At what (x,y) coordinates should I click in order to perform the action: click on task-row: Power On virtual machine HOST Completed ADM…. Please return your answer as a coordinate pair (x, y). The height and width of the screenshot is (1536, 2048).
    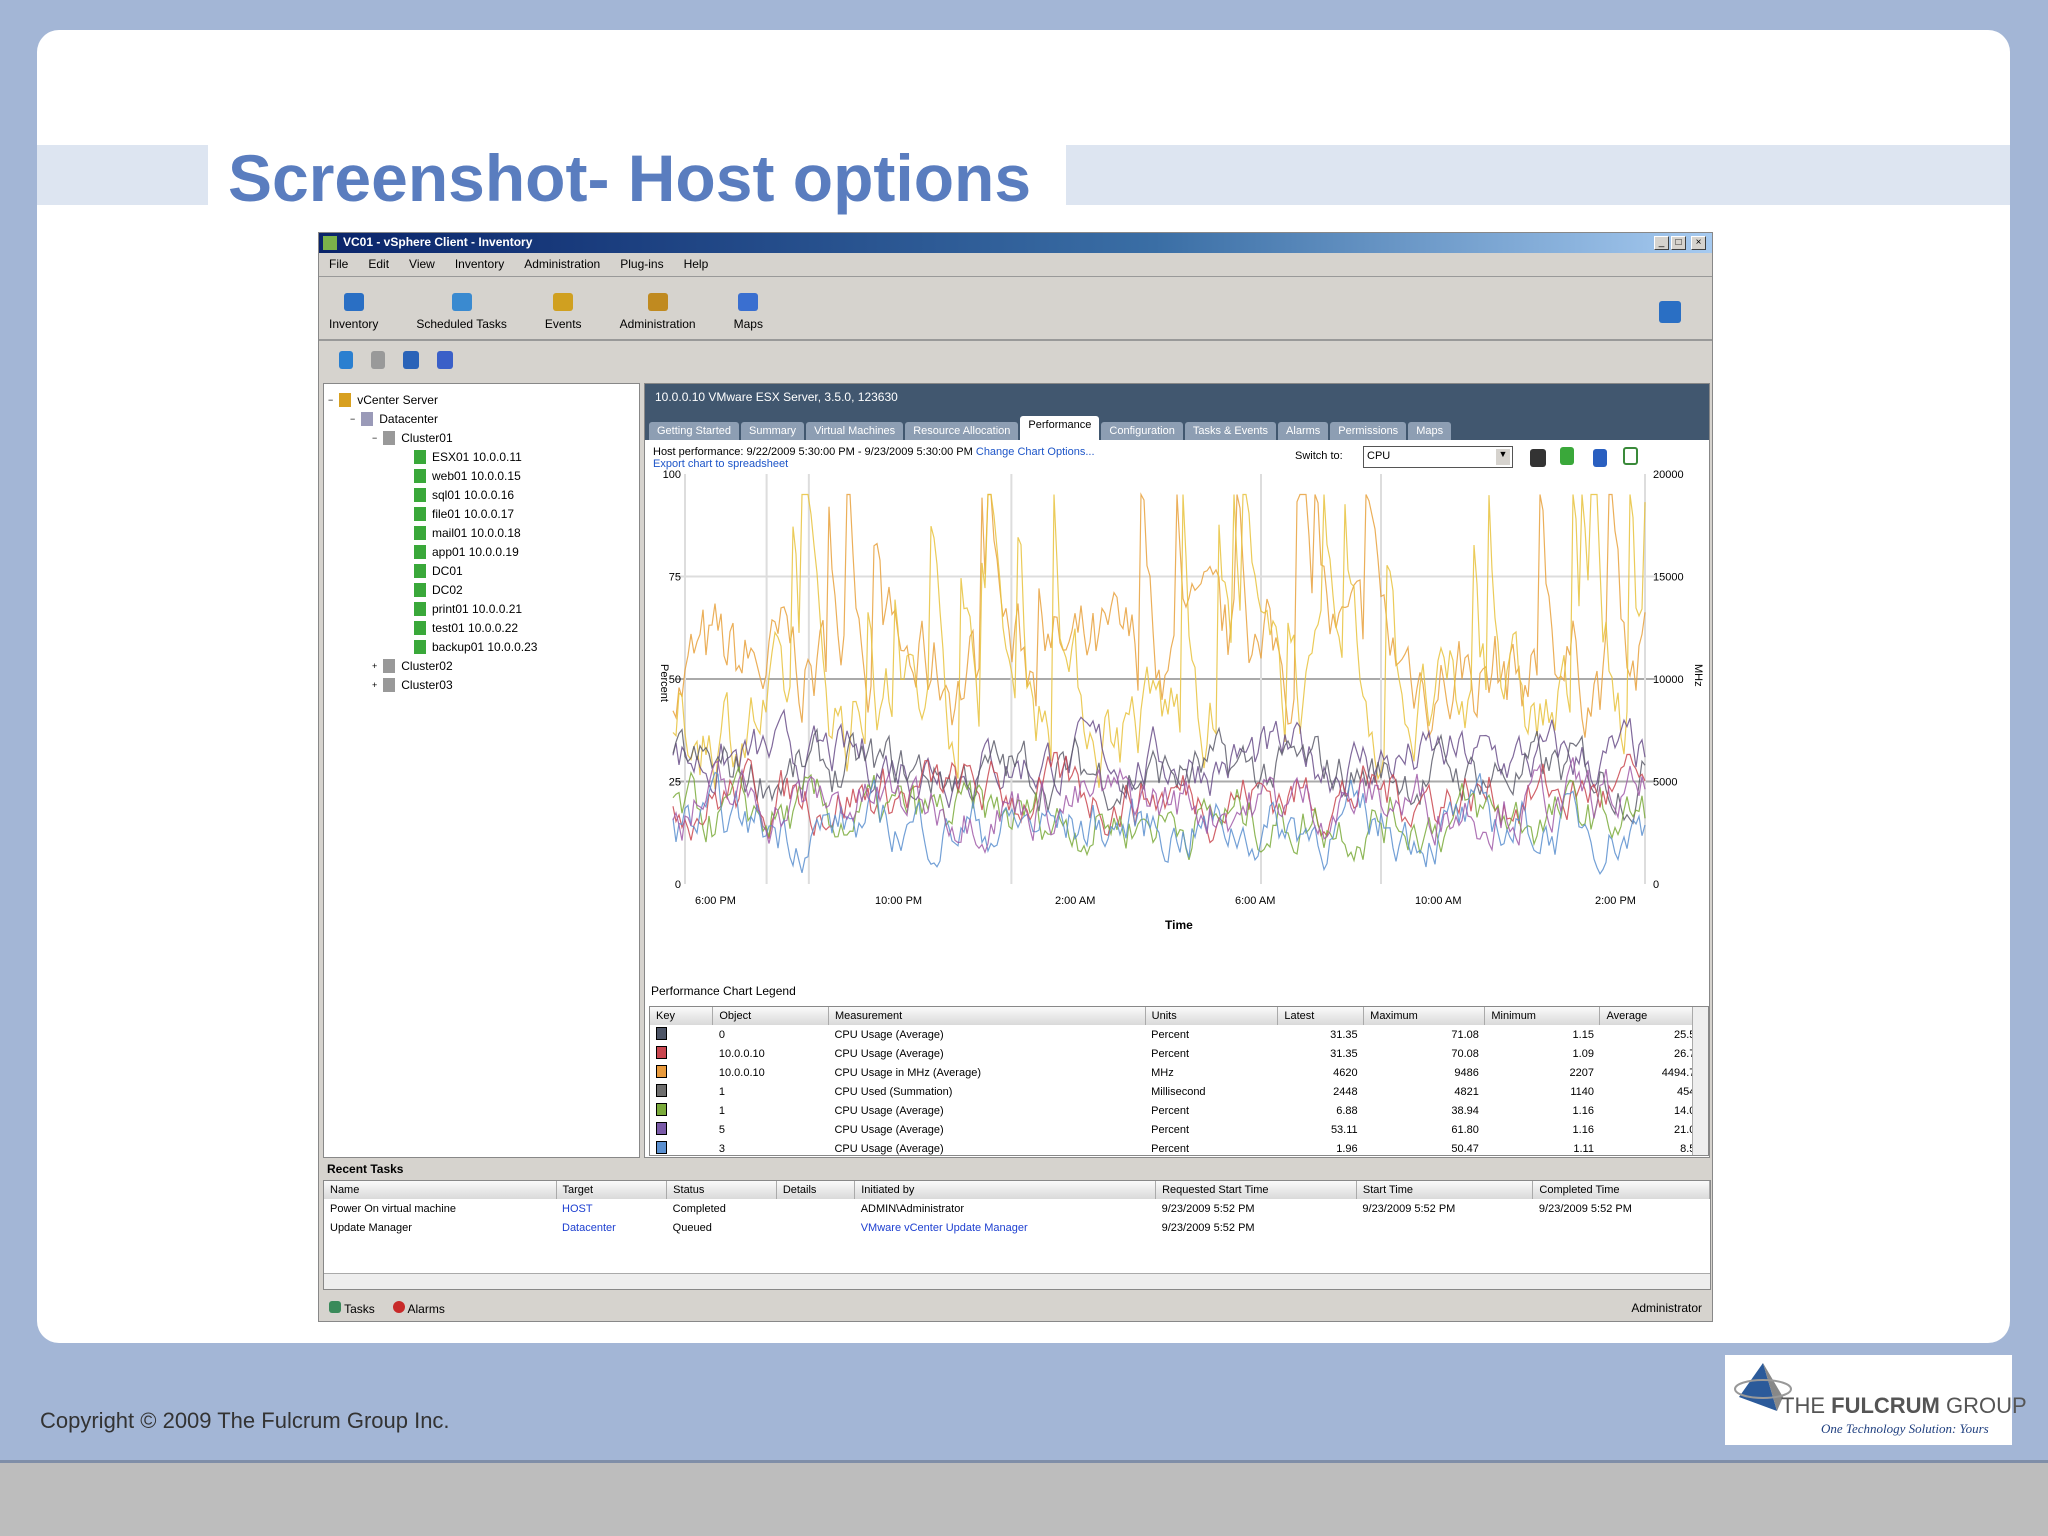
    Looking at the image, I should click on (1017, 1208).